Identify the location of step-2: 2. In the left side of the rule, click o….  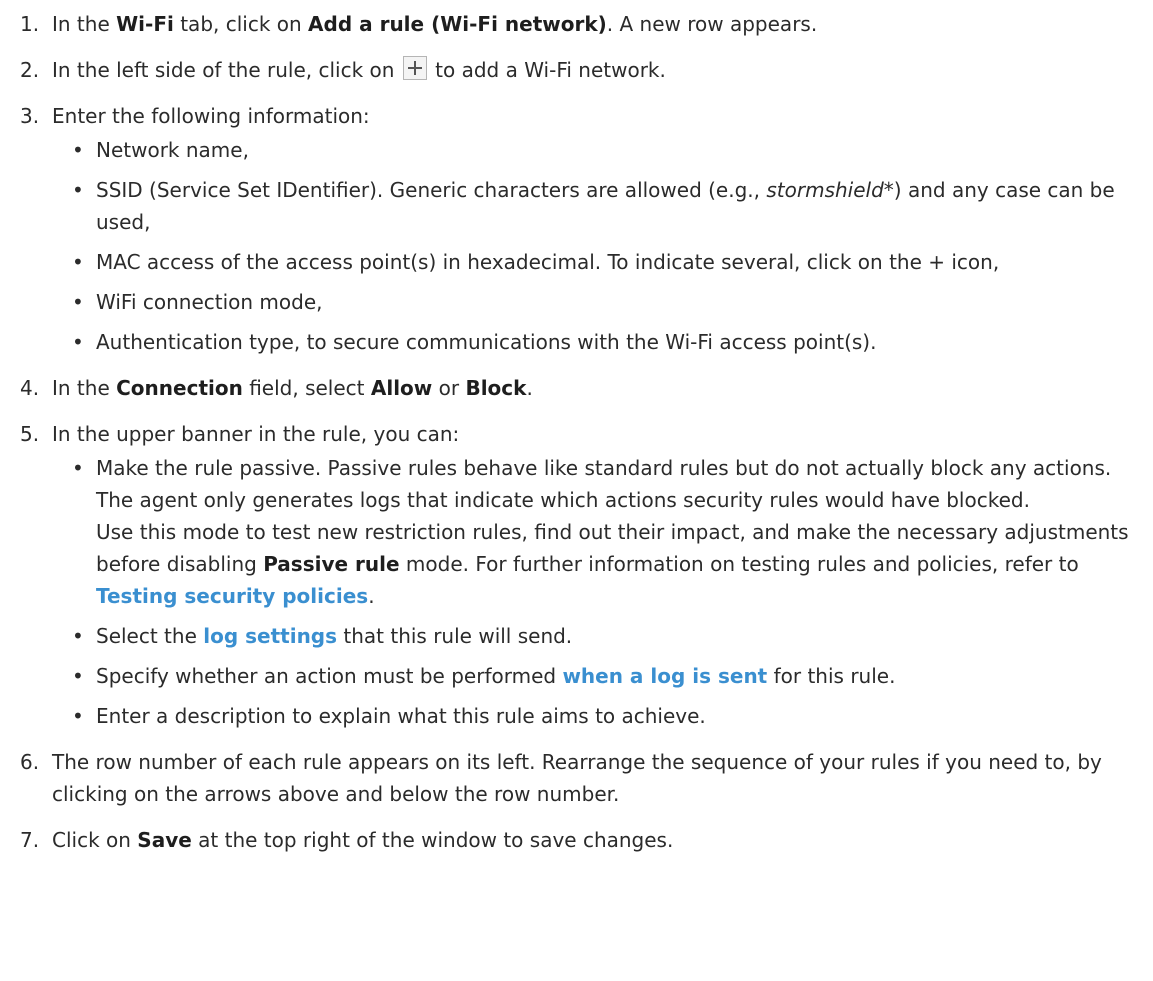
(576, 70).